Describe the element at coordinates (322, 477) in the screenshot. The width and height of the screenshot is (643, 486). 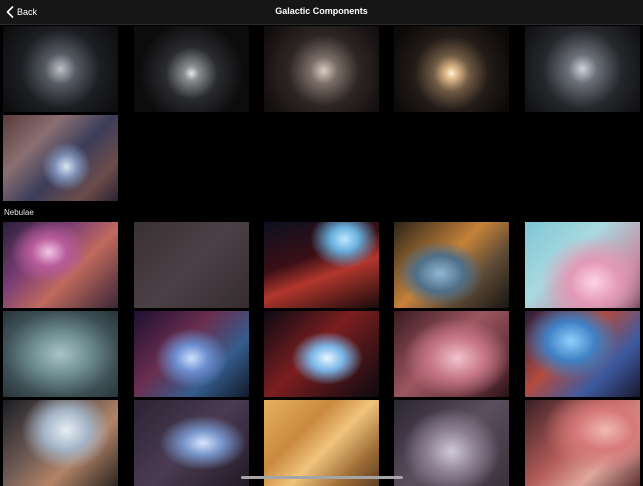
I see `home-indicator` at that location.